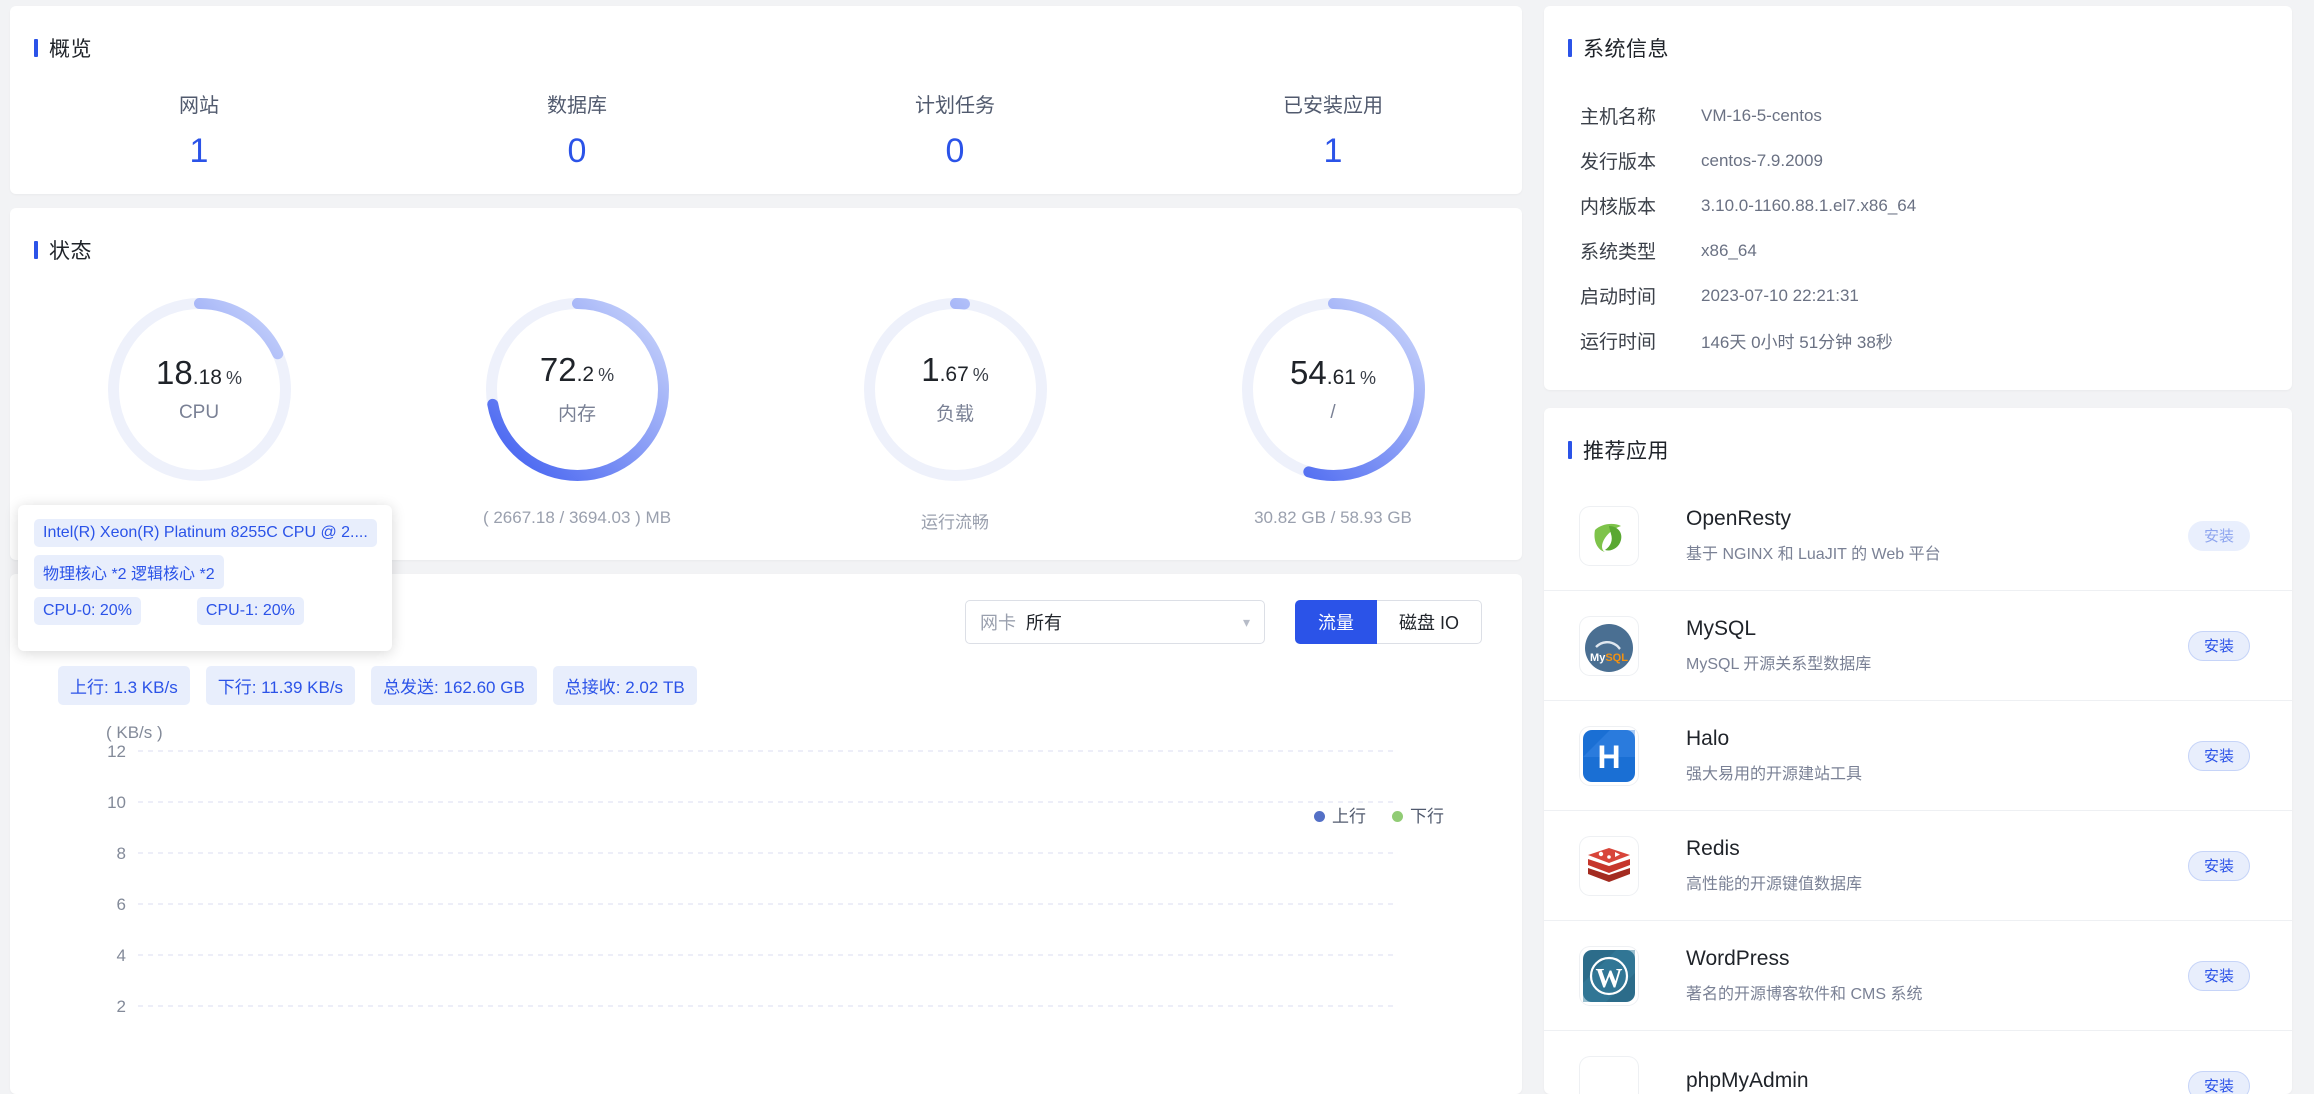 This screenshot has width=2314, height=1094. Describe the element at coordinates (1937, 1081) in the screenshot. I see `app-meta: phpMyAdmin` at that location.